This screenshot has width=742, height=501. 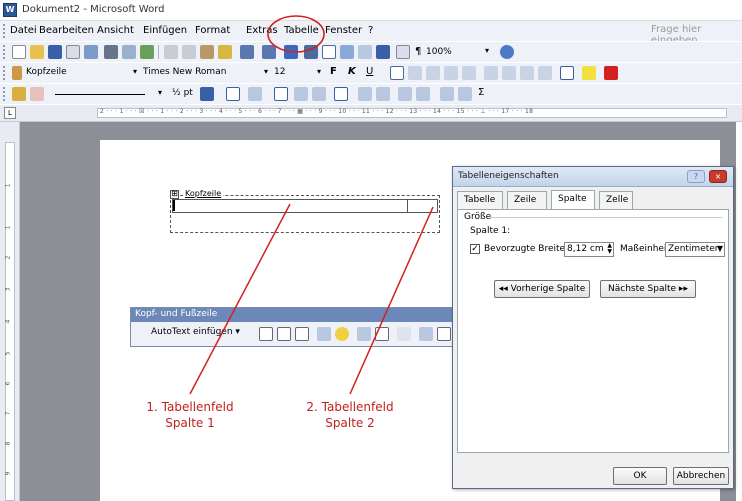 What do you see at coordinates (526, 249) in the screenshot?
I see `preferred-width-label: Bevorzugte Breite:` at bounding box center [526, 249].